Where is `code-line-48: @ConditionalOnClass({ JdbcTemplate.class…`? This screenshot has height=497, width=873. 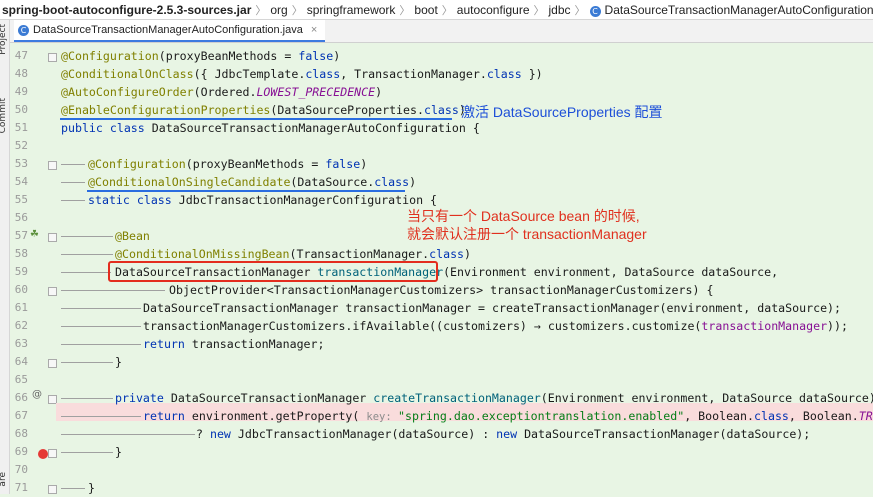 code-line-48: @ConditionalOnClass({ JdbcTemplate.class… is located at coordinates (302, 74).